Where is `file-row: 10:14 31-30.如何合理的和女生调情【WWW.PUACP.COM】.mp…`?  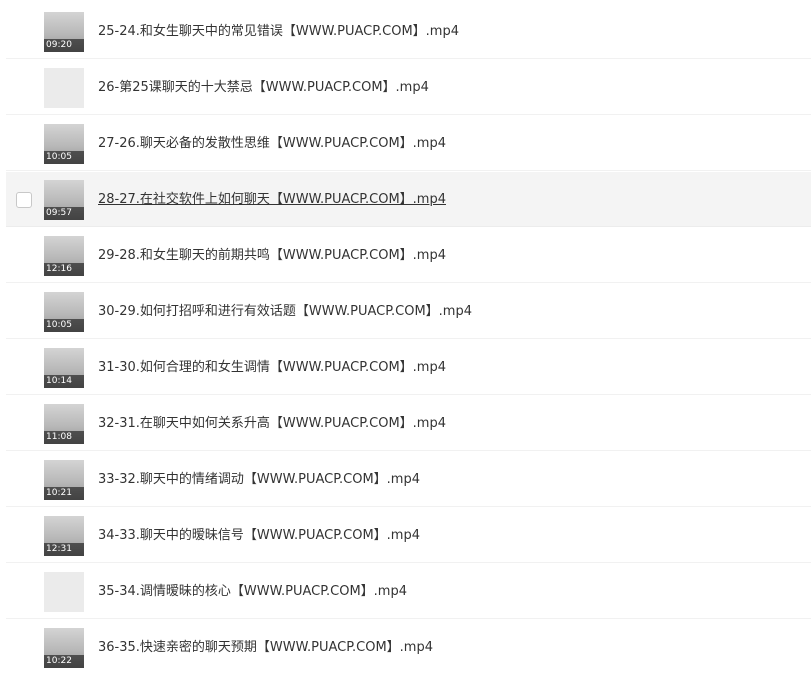 file-row: 10:14 31-30.如何合理的和女生调情【WWW.PUACP.COM】.mp… is located at coordinates (408, 367).